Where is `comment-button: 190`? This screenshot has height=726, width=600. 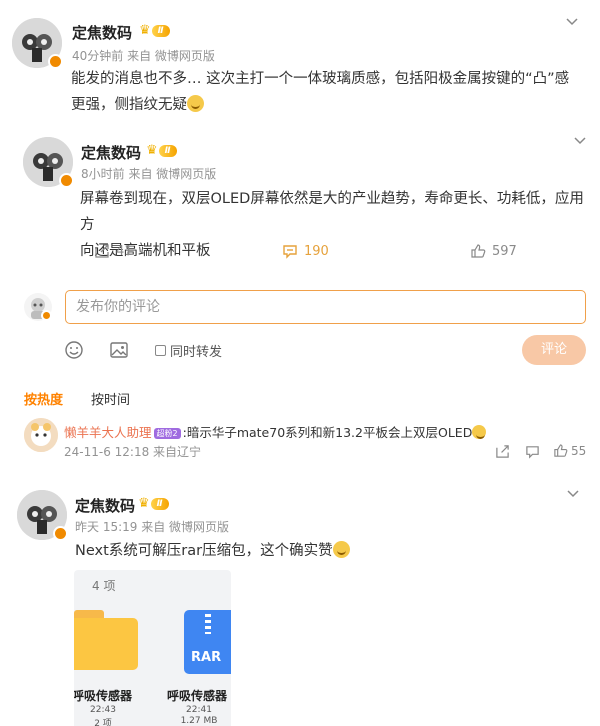
comment-button: 190 is located at coordinates (305, 251).